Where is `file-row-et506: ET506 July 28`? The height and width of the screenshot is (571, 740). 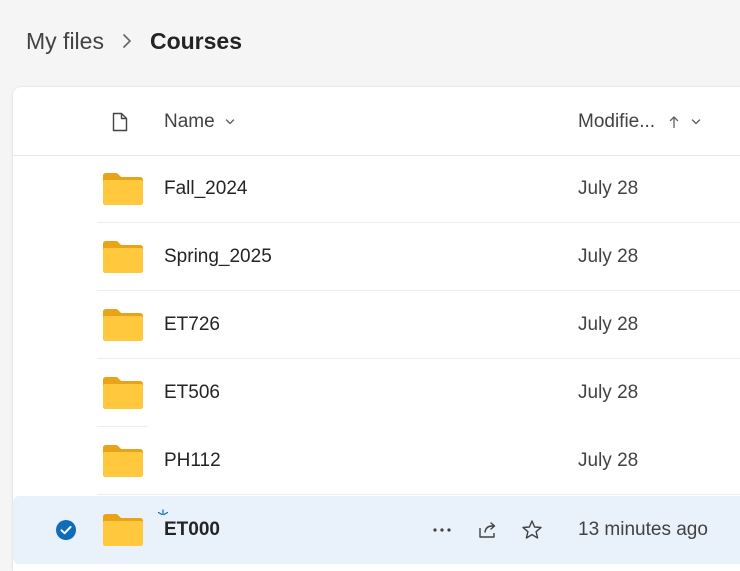
file-row-et506: ET506 July 28 is located at coordinates (376, 393).